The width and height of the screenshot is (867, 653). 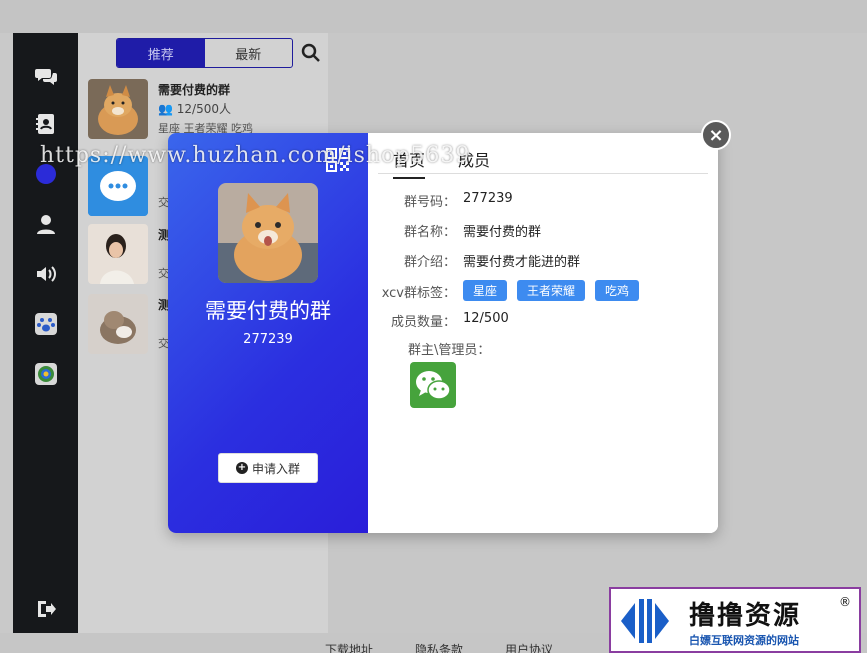 What do you see at coordinates (194, 109) in the screenshot?
I see `group-count: 👥 12/500人` at bounding box center [194, 109].